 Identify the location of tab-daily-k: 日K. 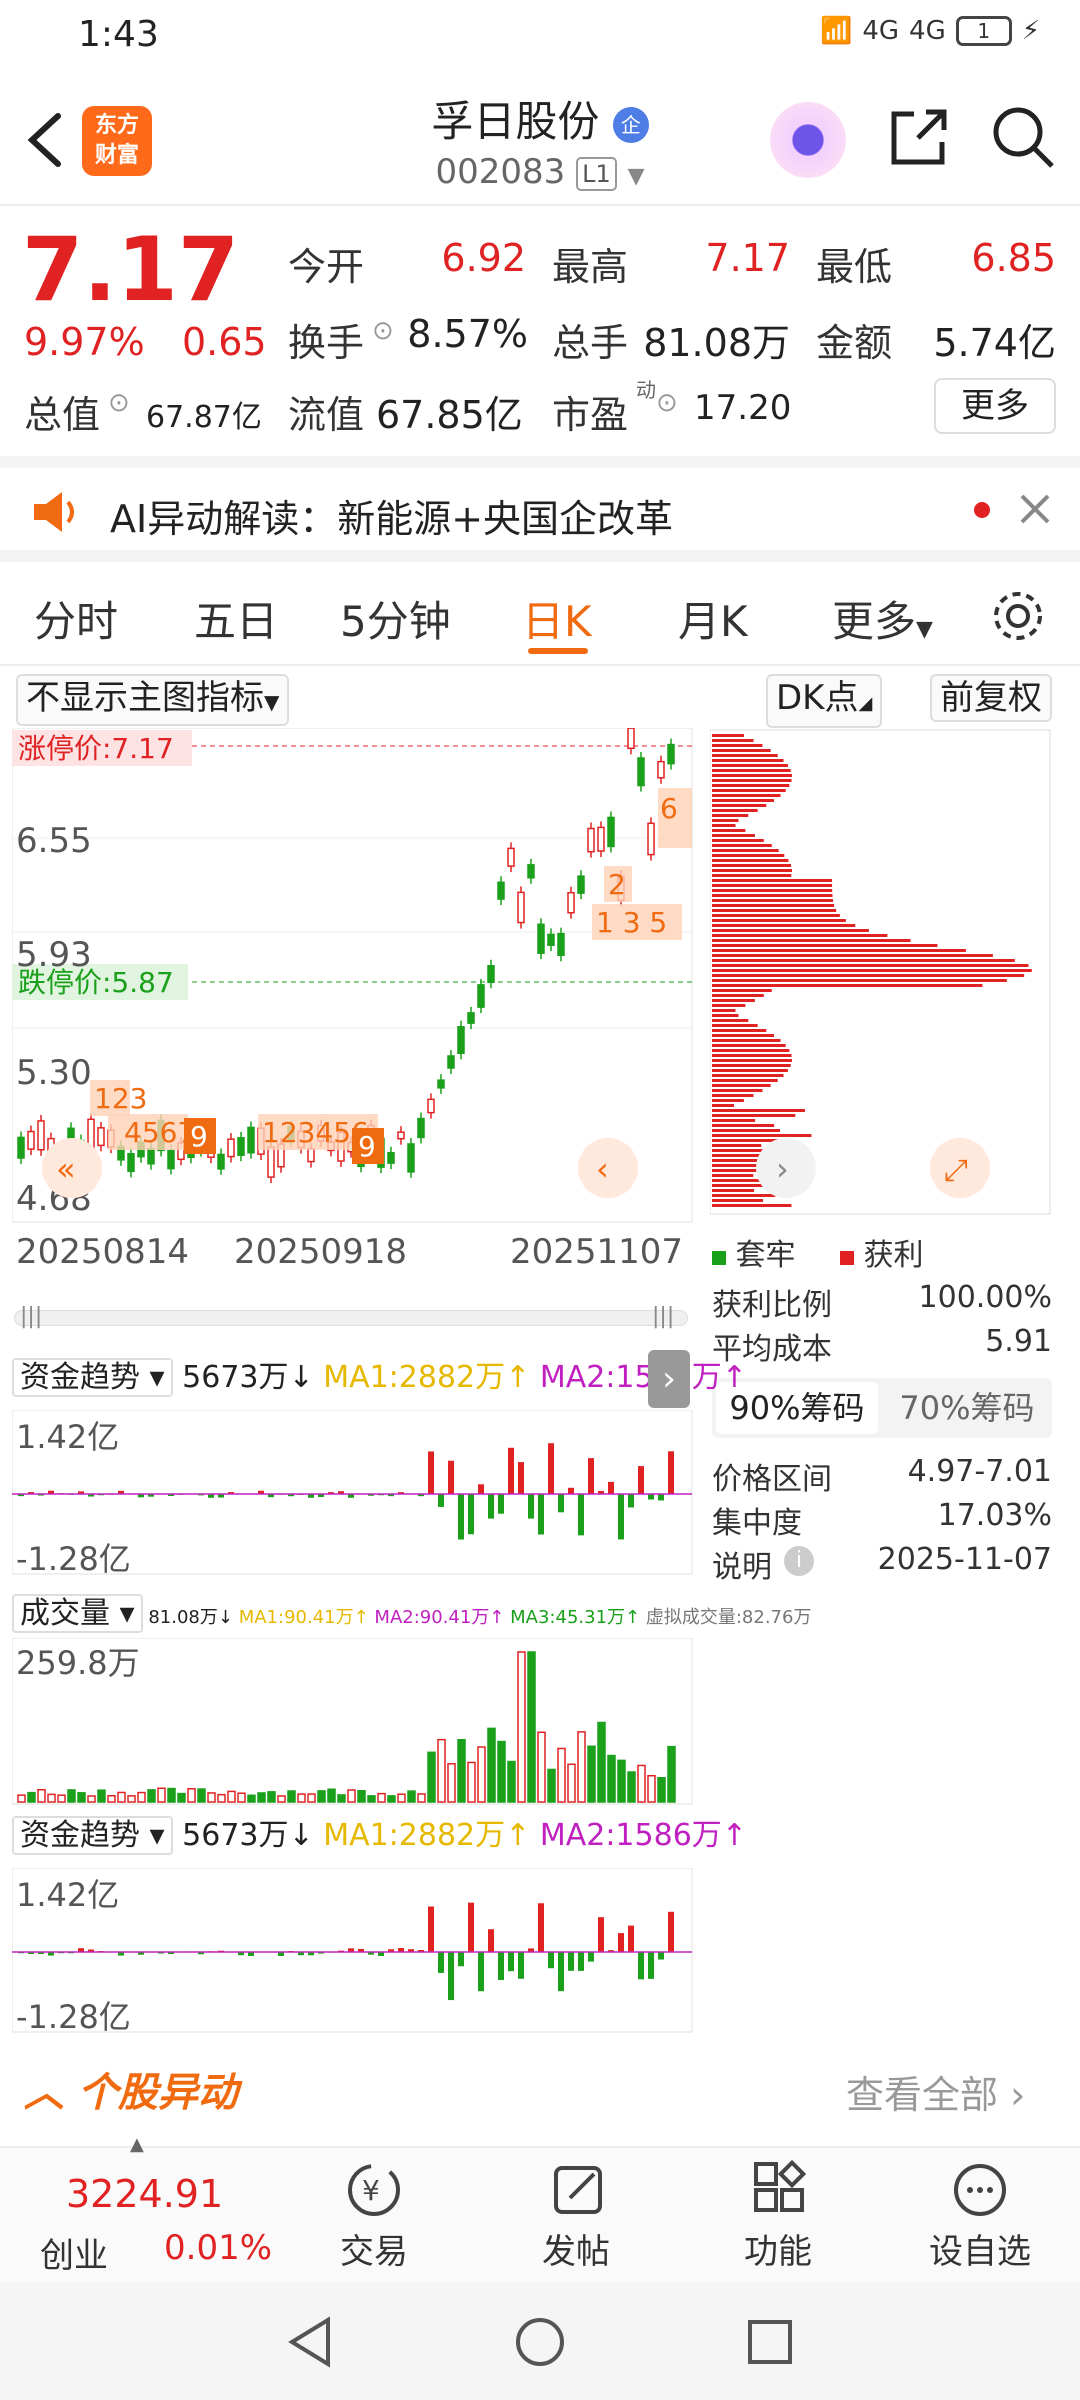
(557, 618).